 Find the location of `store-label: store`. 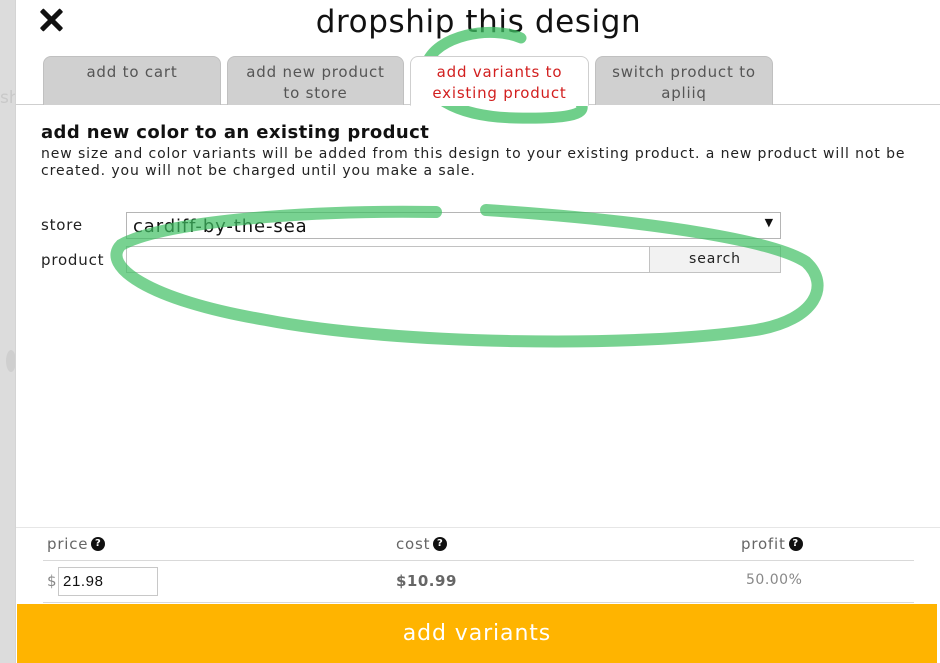

store-label: store is located at coordinates (62, 225).